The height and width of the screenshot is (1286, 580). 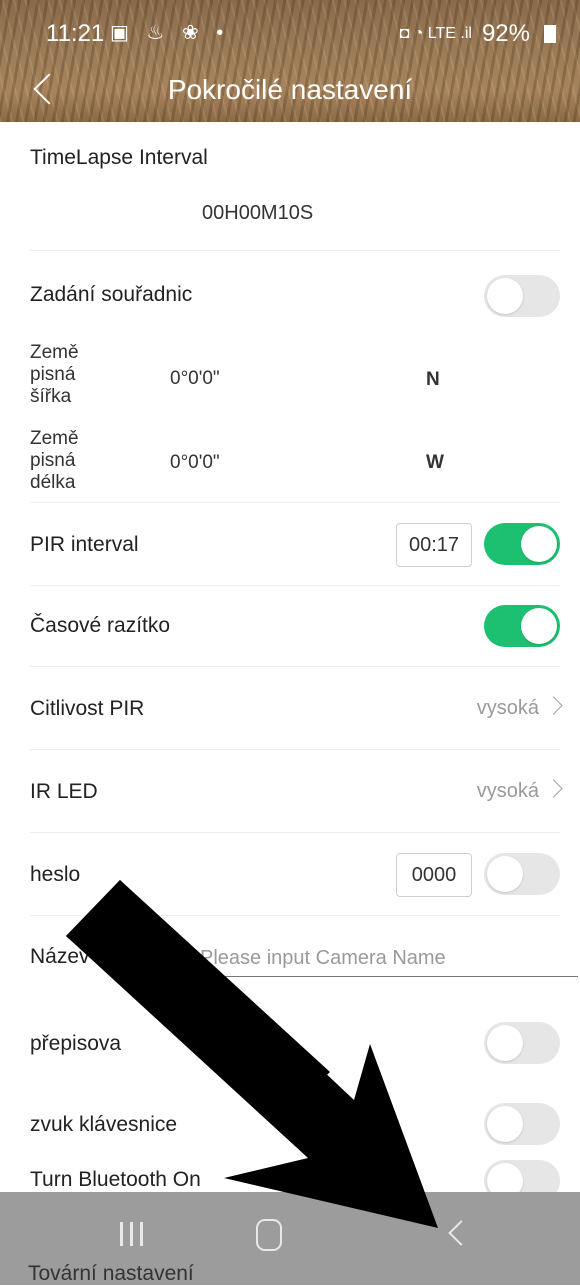 What do you see at coordinates (290, 89) in the screenshot?
I see `page-title: Pokročilé nastavení` at bounding box center [290, 89].